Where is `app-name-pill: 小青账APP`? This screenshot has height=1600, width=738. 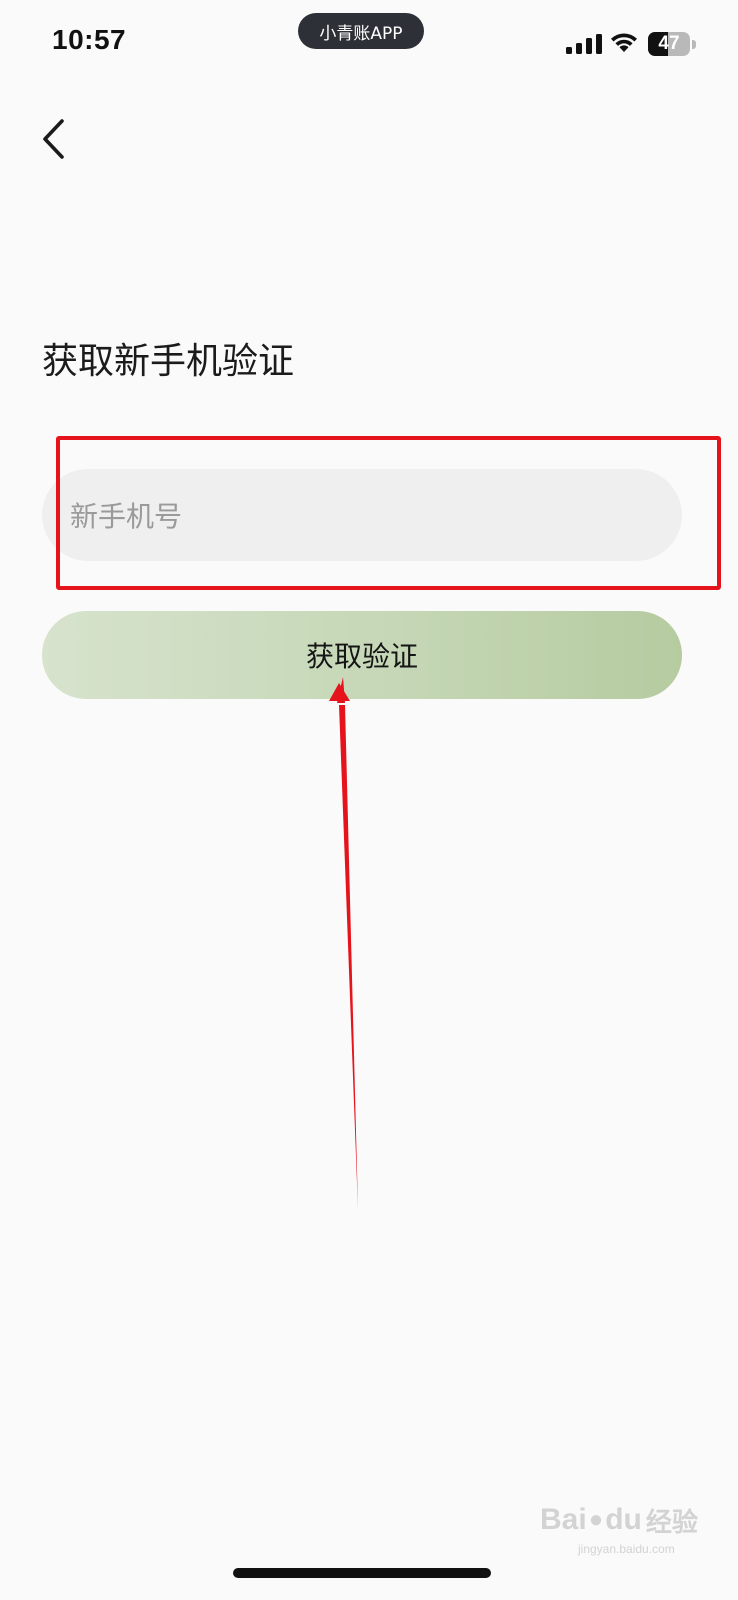 app-name-pill: 小青账APP is located at coordinates (361, 31).